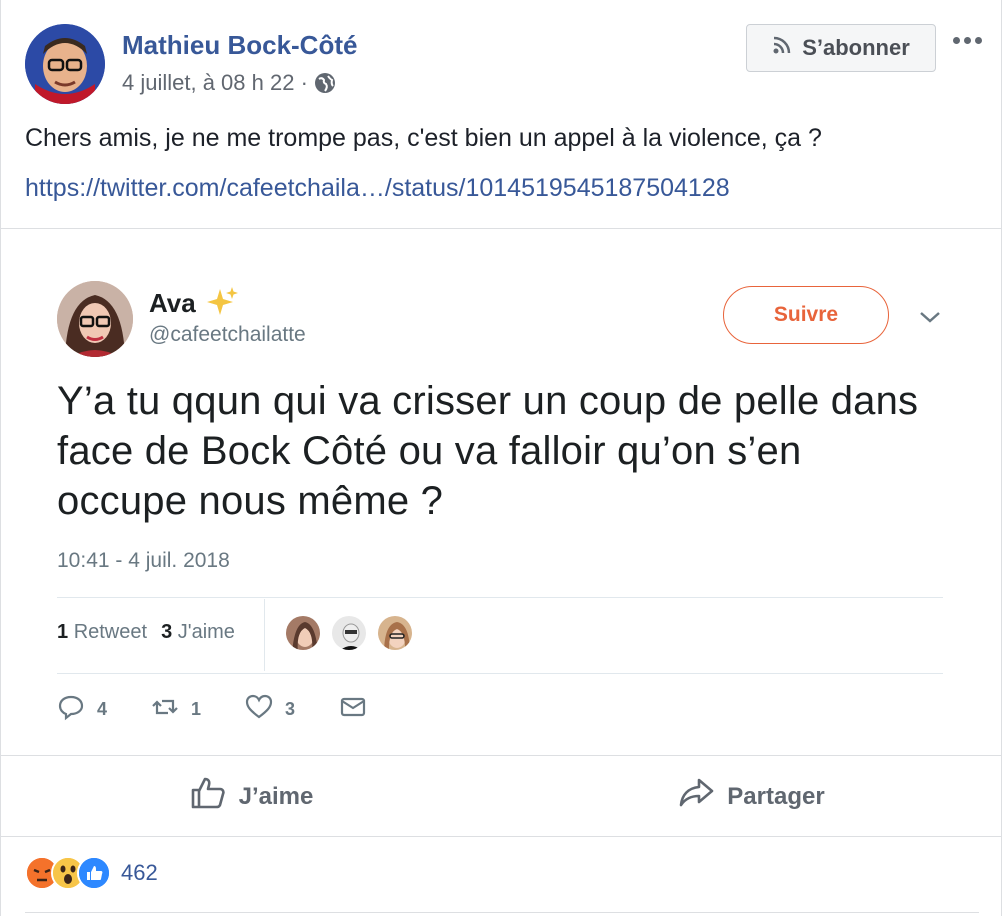  Describe the element at coordinates (325, 83) in the screenshot. I see `globe-icon` at that location.